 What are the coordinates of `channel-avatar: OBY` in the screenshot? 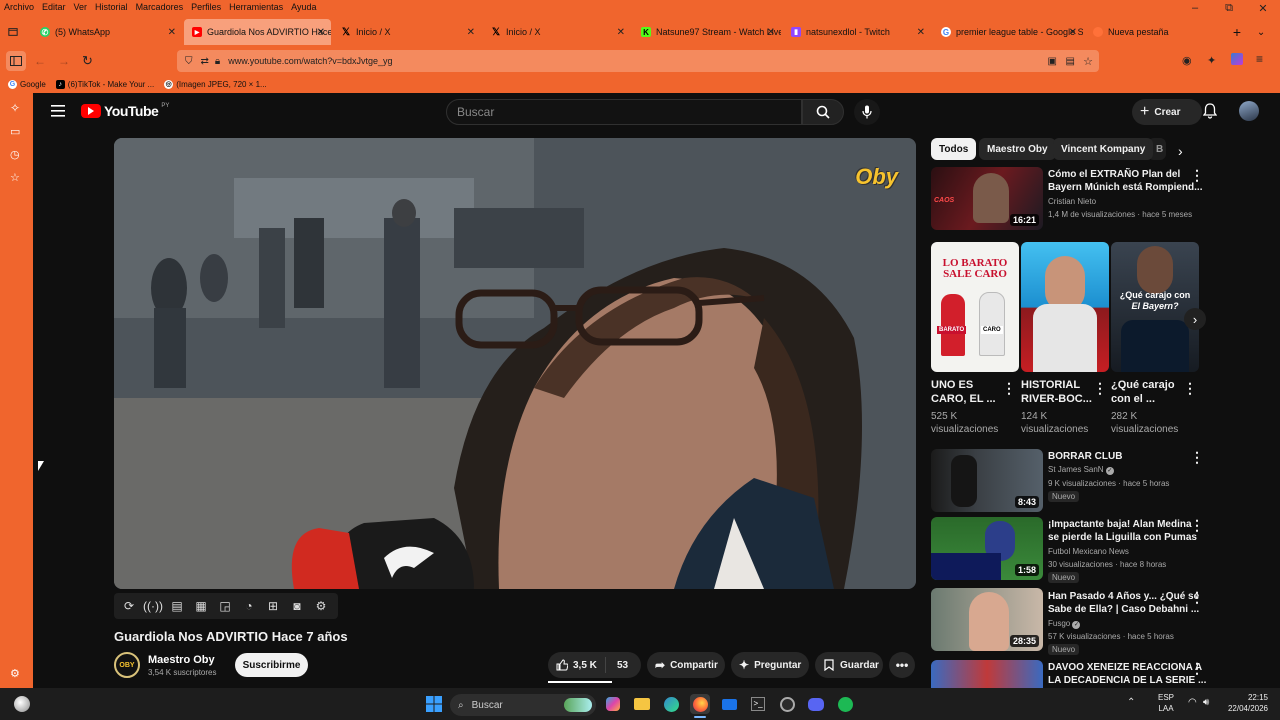 It's located at (127, 665).